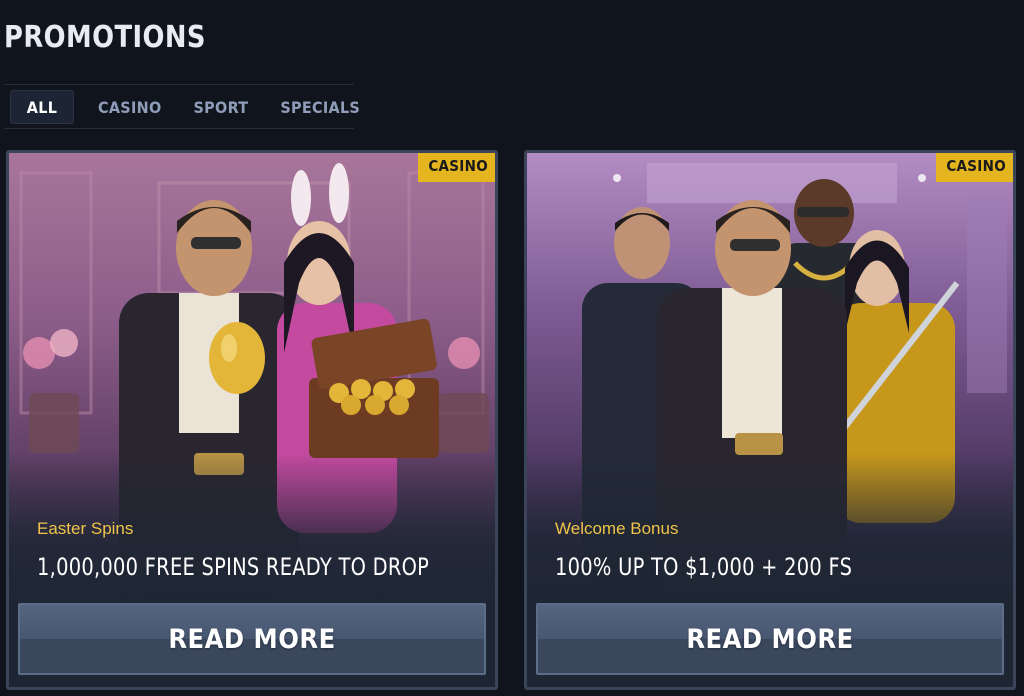  Describe the element at coordinates (85, 528) in the screenshot. I see `promo-subtitle: Easter Spins` at that location.